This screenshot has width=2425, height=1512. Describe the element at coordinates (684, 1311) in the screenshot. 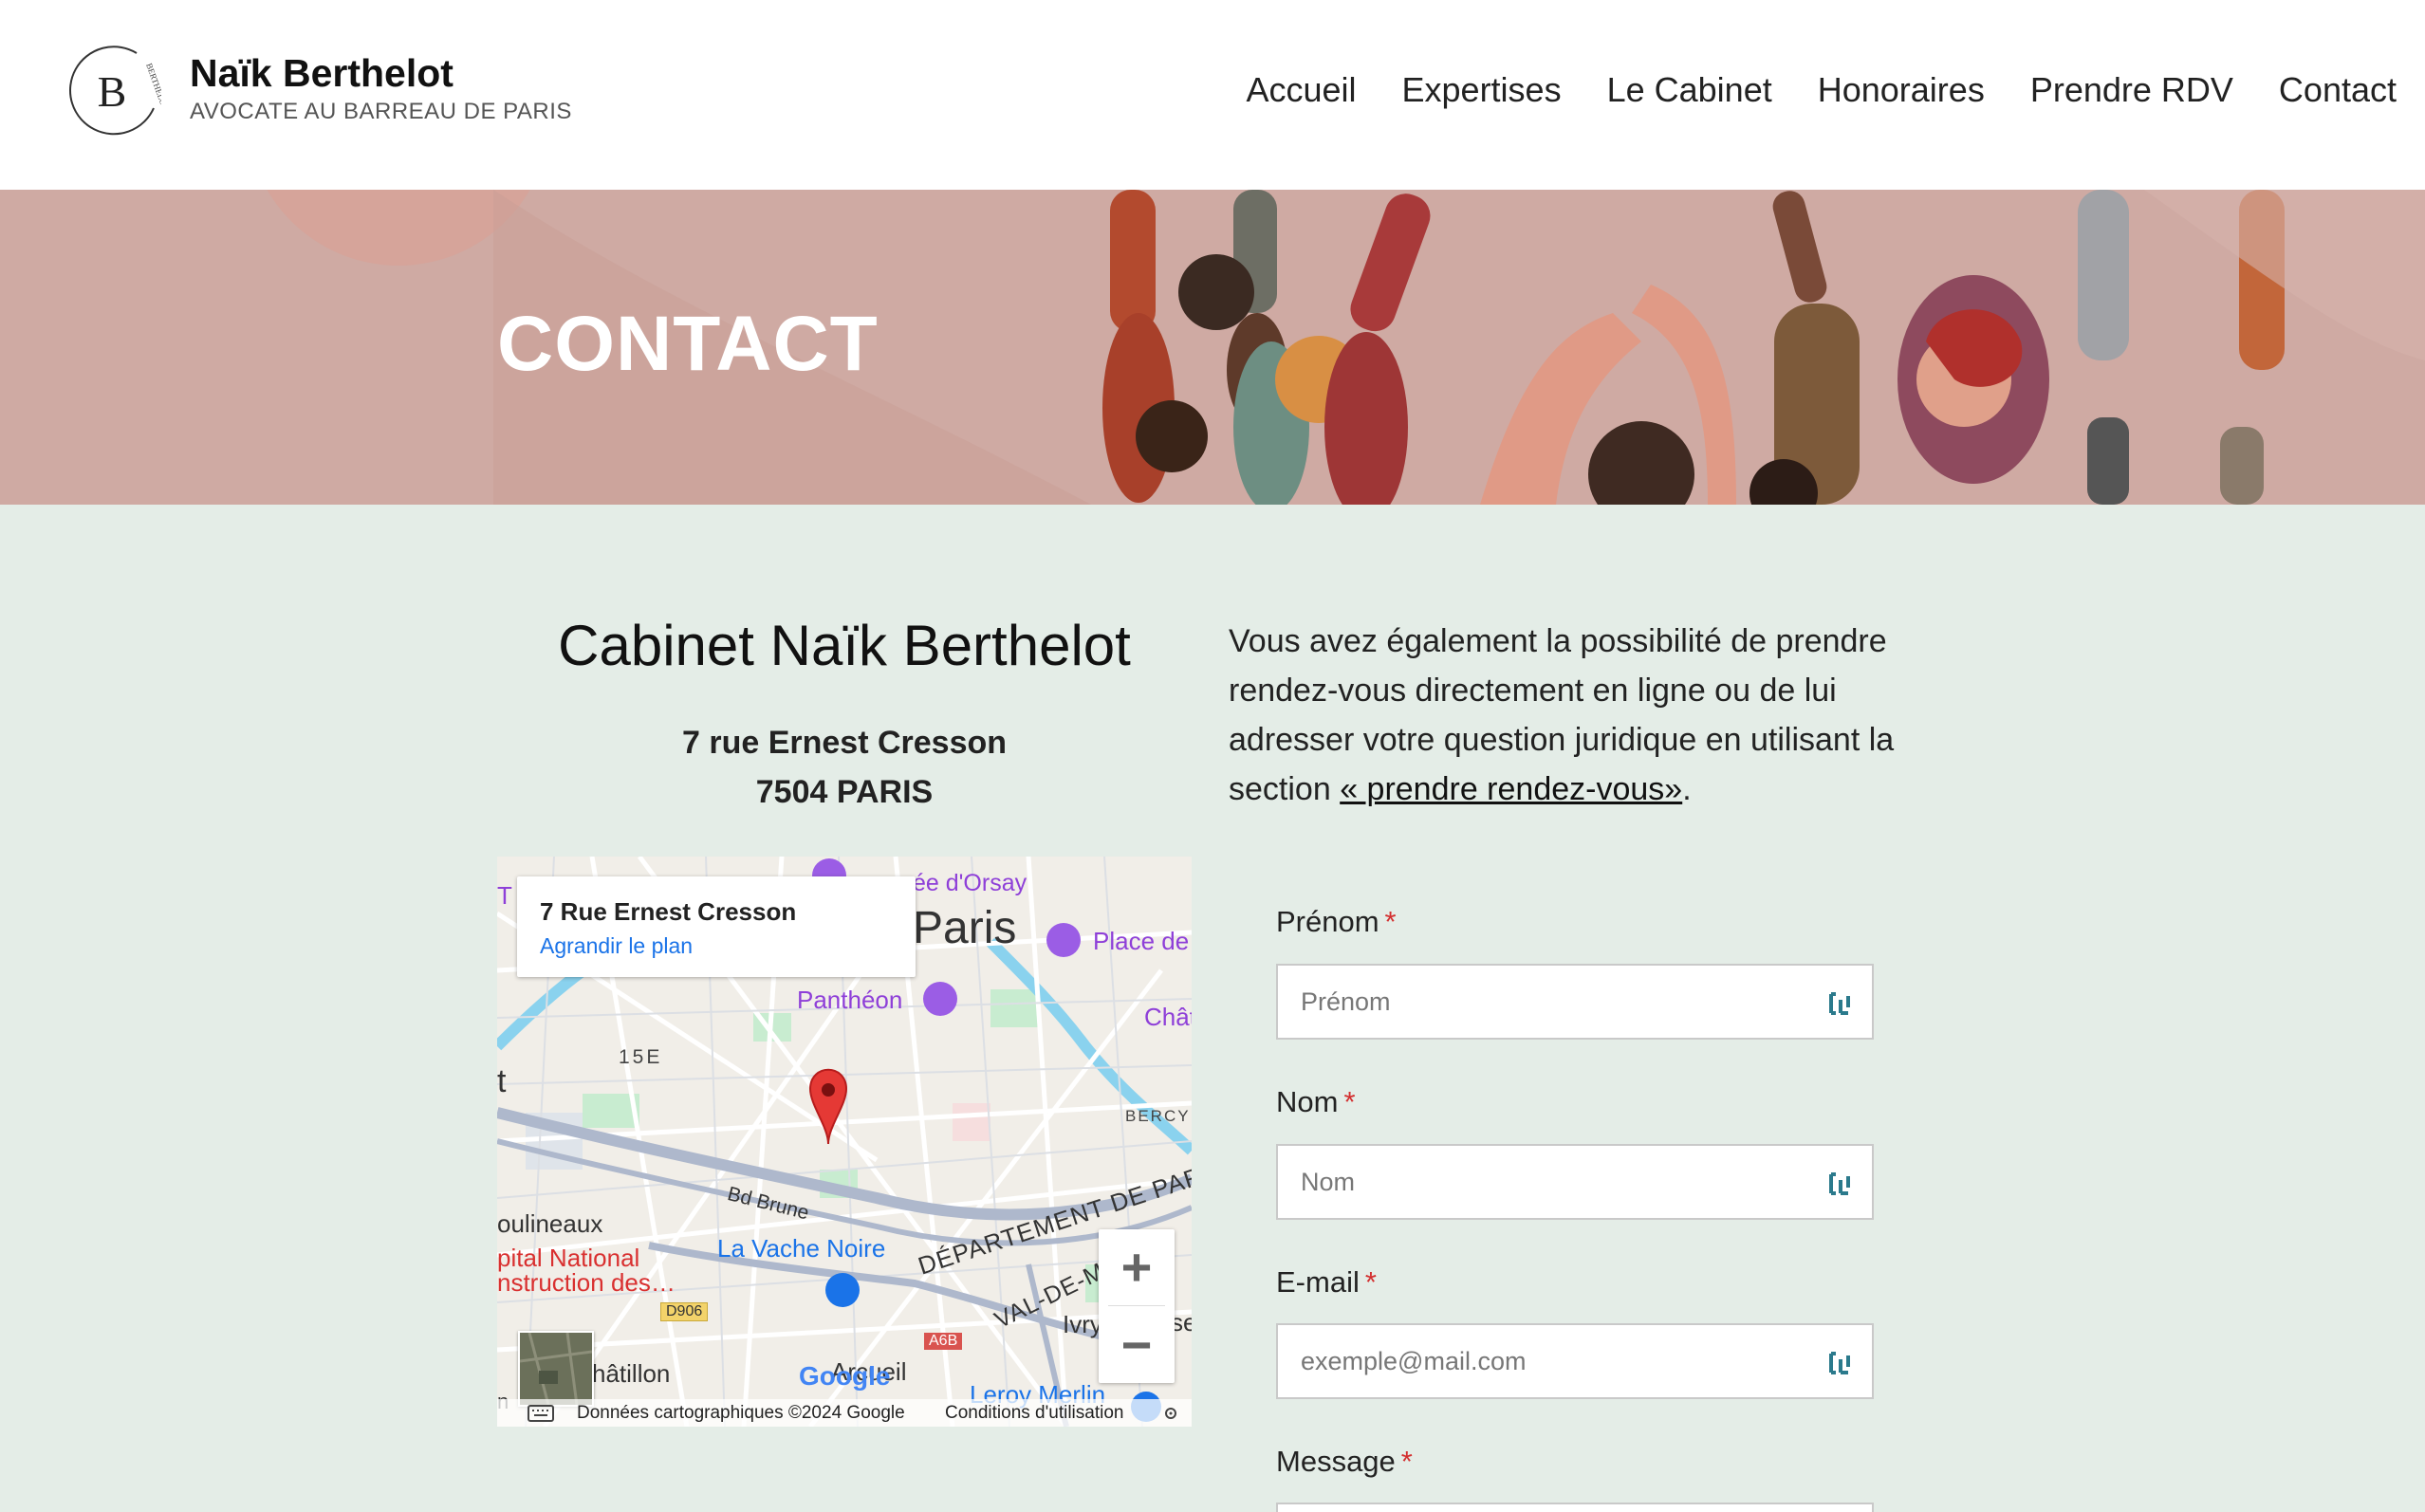

I see `map-label-d906: D906` at that location.